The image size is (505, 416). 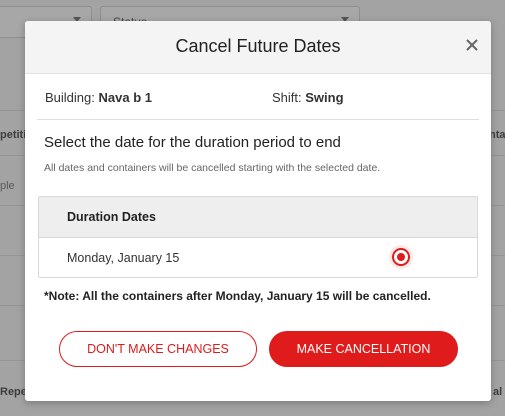 What do you see at coordinates (287, 97) in the screenshot?
I see `shift-label: Shift:` at bounding box center [287, 97].